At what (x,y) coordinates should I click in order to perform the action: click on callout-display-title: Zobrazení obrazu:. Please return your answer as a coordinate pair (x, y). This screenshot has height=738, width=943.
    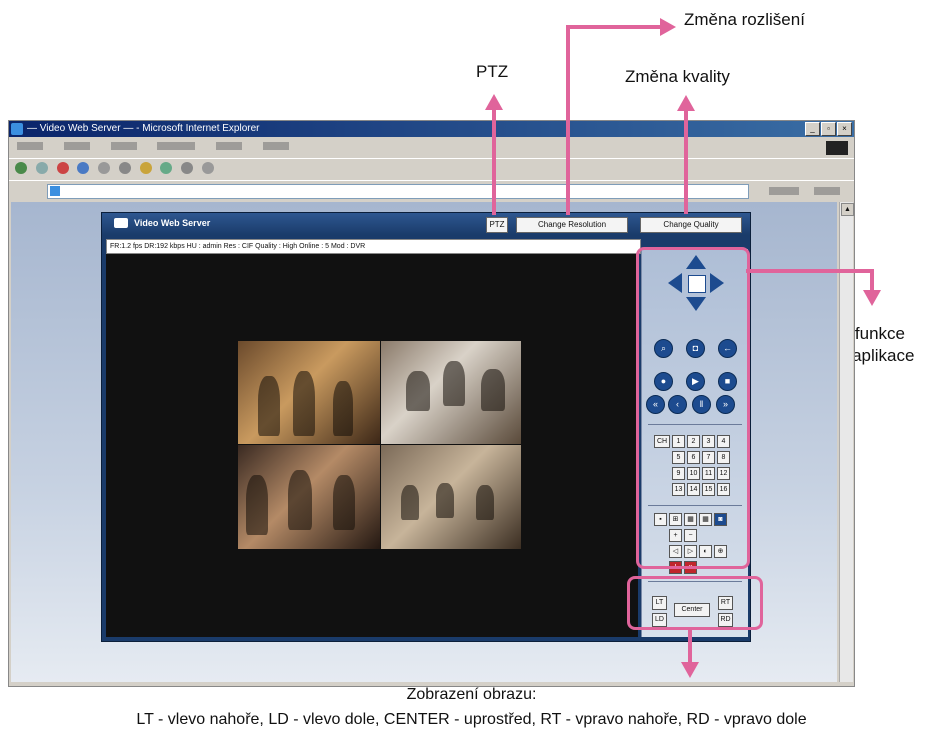
    Looking at the image, I should click on (471, 694).